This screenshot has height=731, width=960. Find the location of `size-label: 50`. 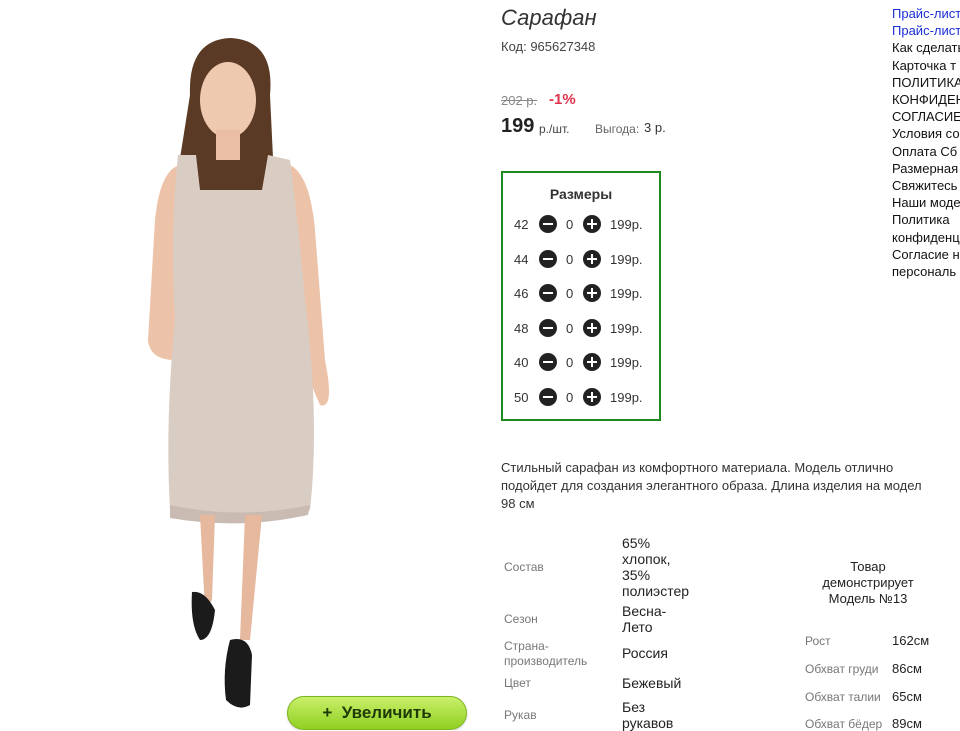

size-label: 50 is located at coordinates (521, 397).